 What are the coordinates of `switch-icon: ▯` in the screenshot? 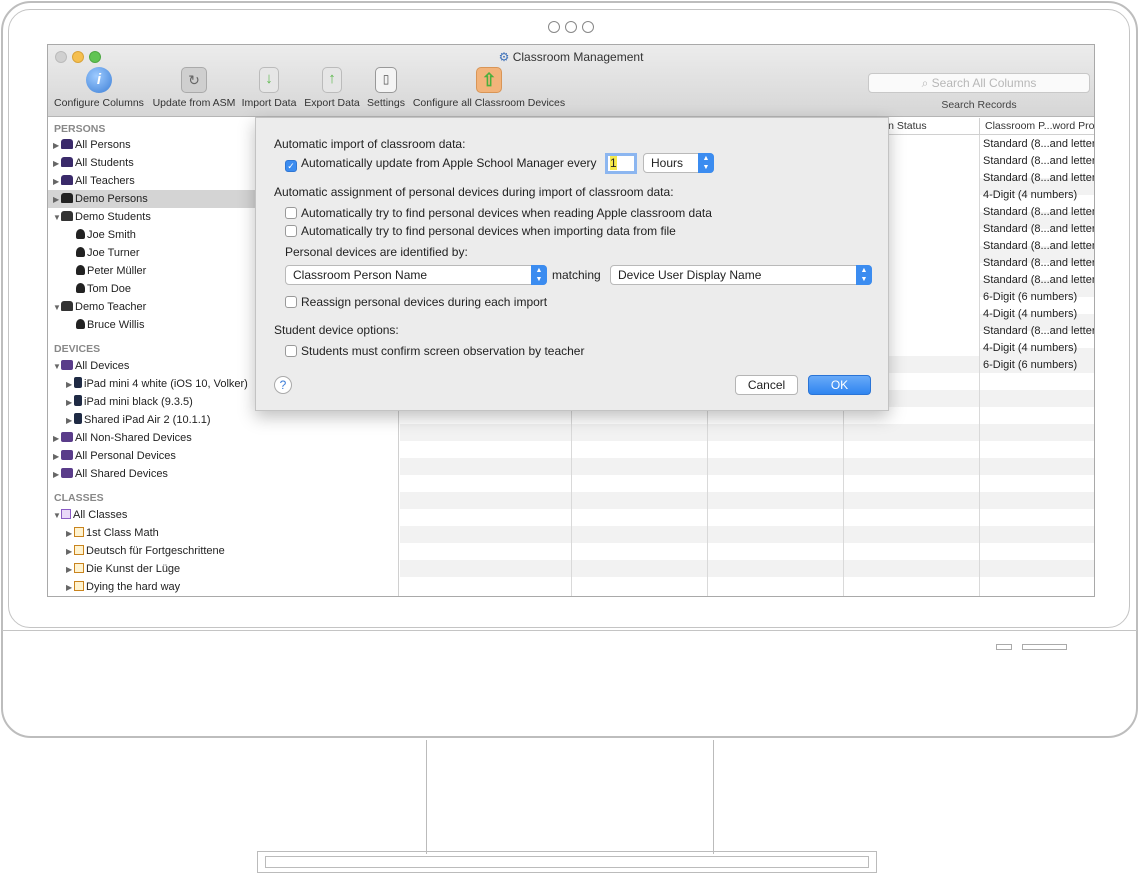 It's located at (386, 80).